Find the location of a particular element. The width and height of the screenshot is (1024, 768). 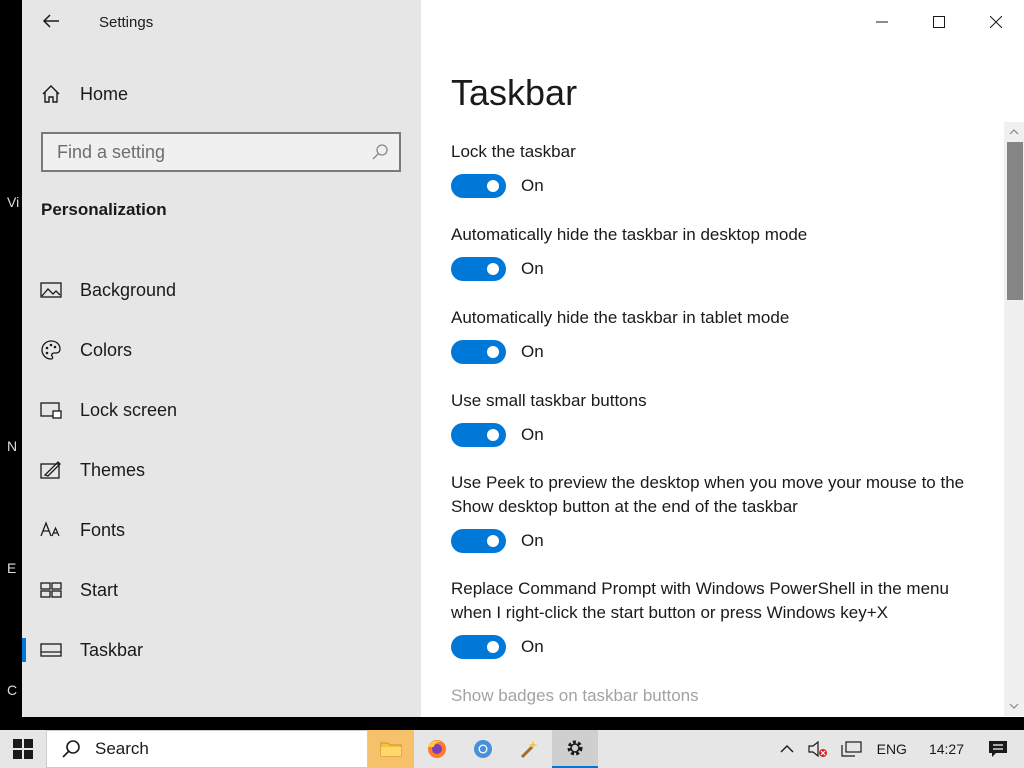

close-icon is located at coordinates (995, 22).